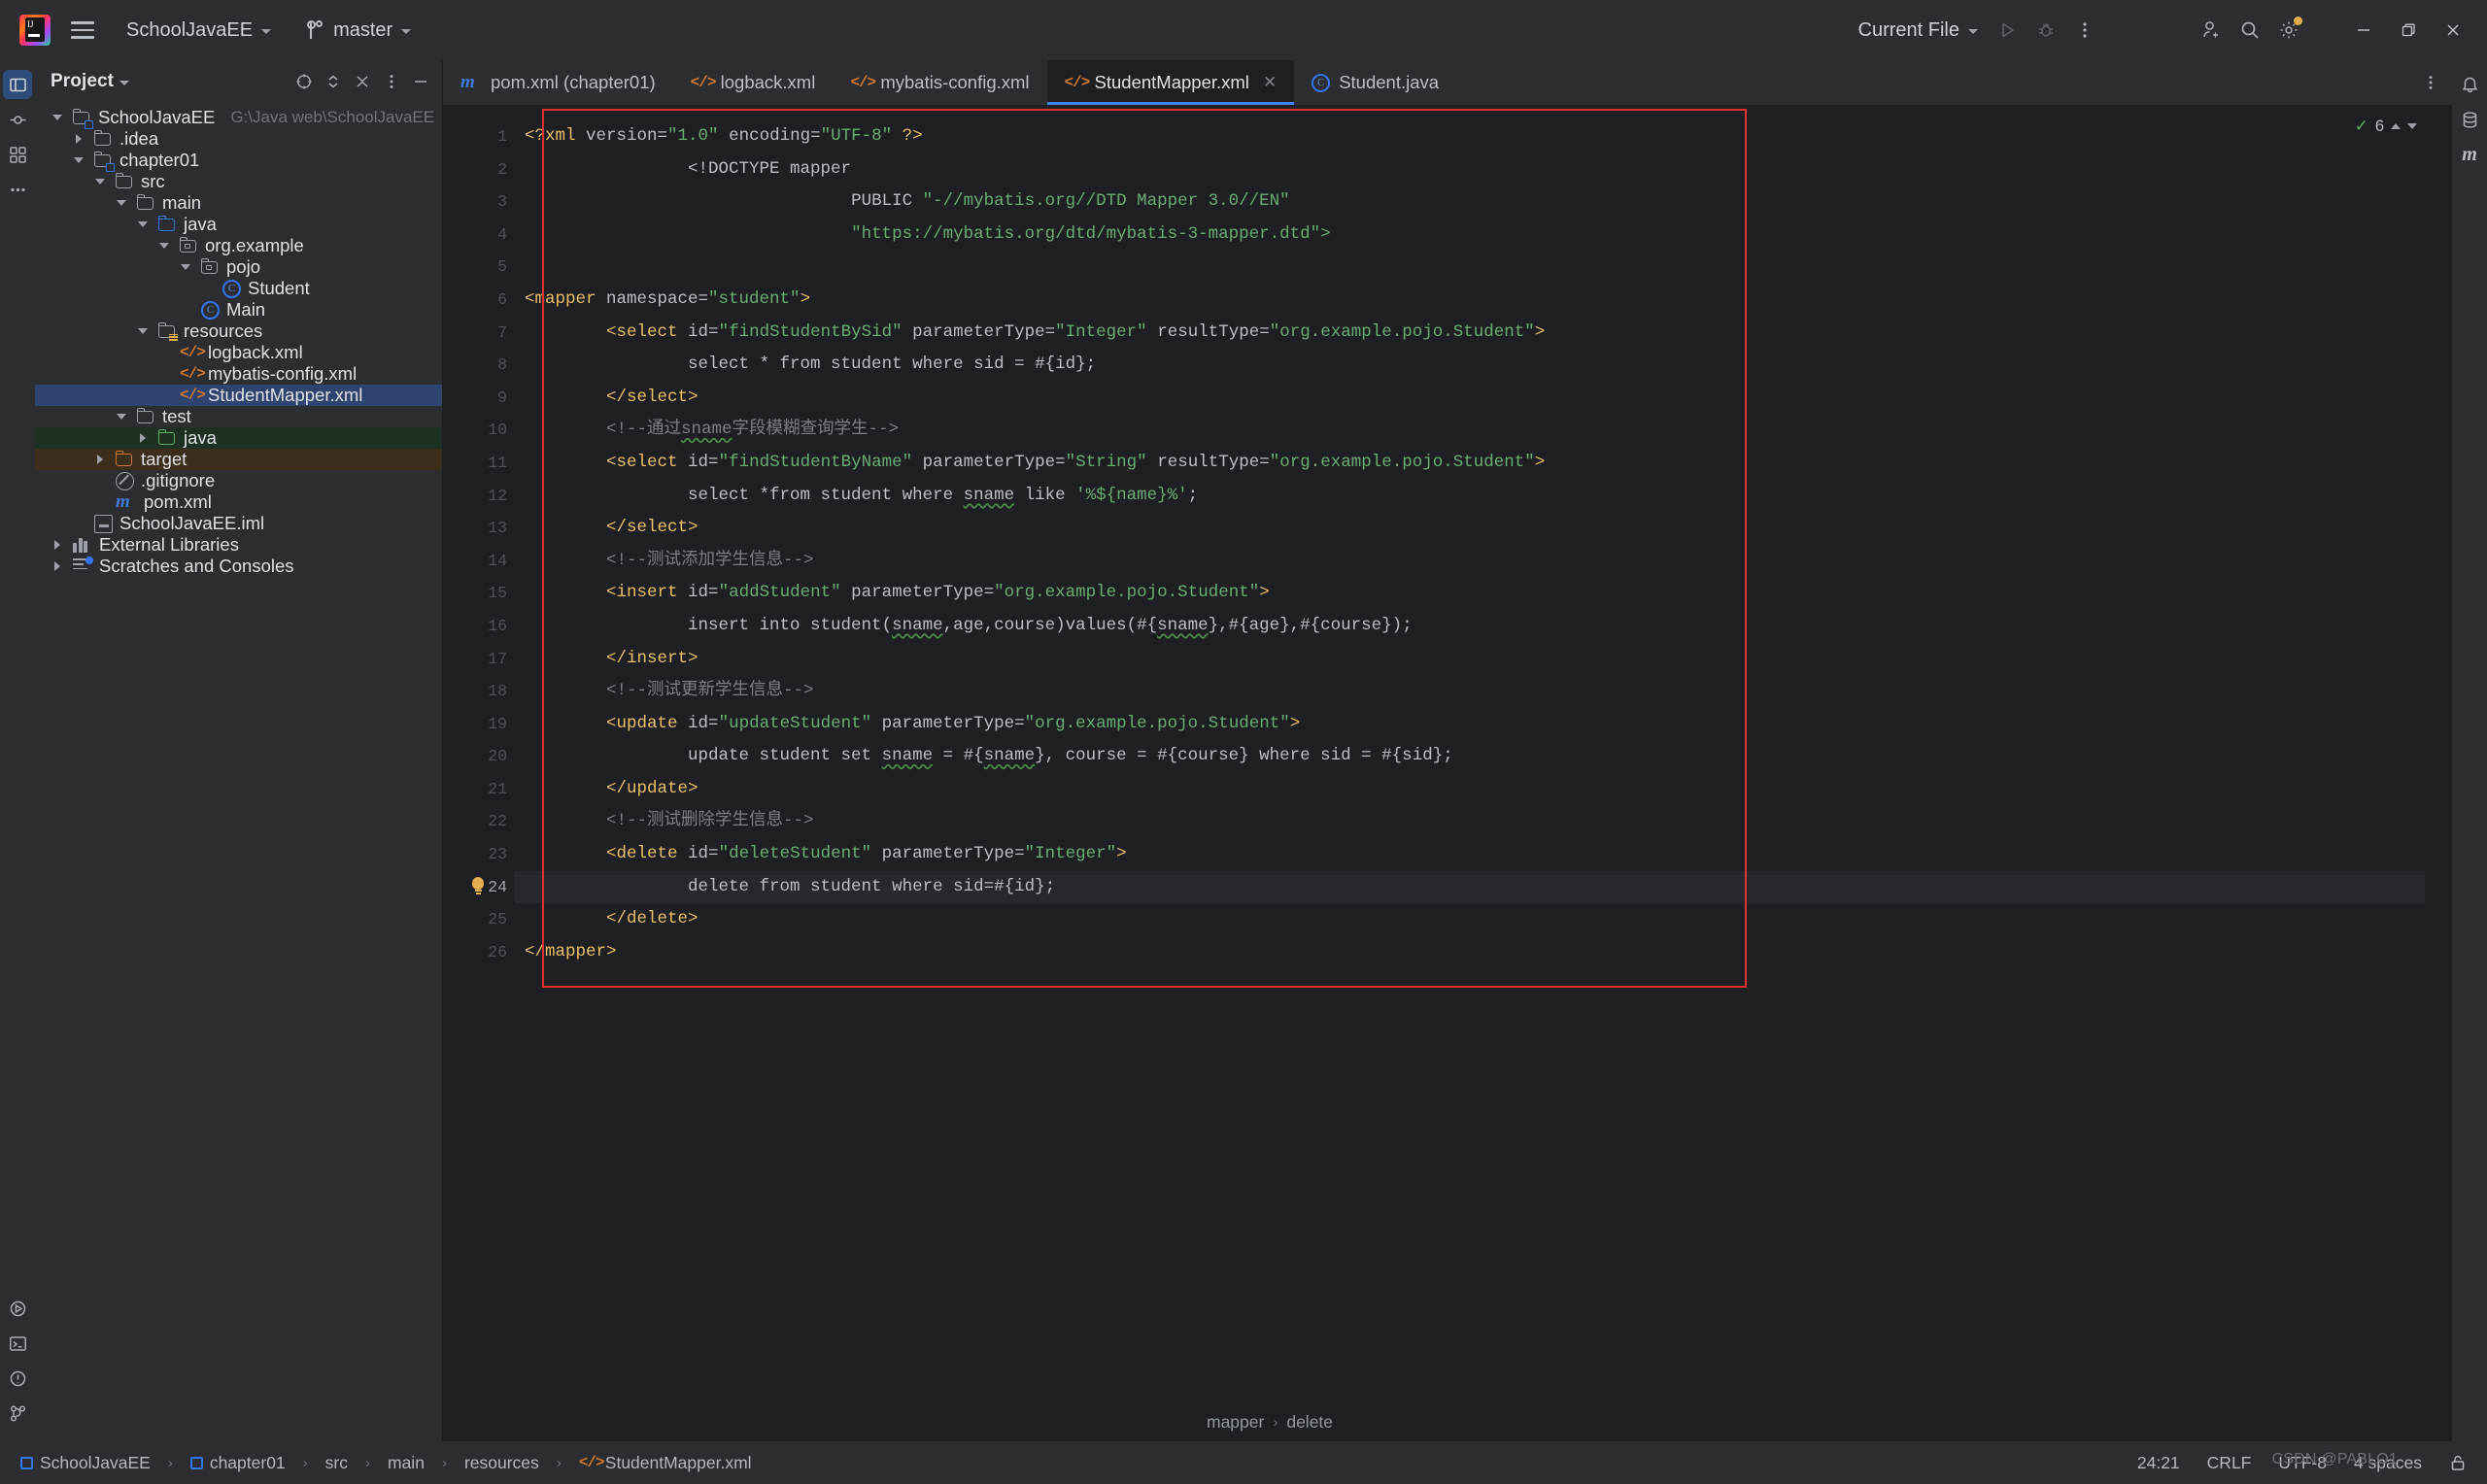  Describe the element at coordinates (2288, 30) in the screenshot. I see `settings-gear-icon` at that location.